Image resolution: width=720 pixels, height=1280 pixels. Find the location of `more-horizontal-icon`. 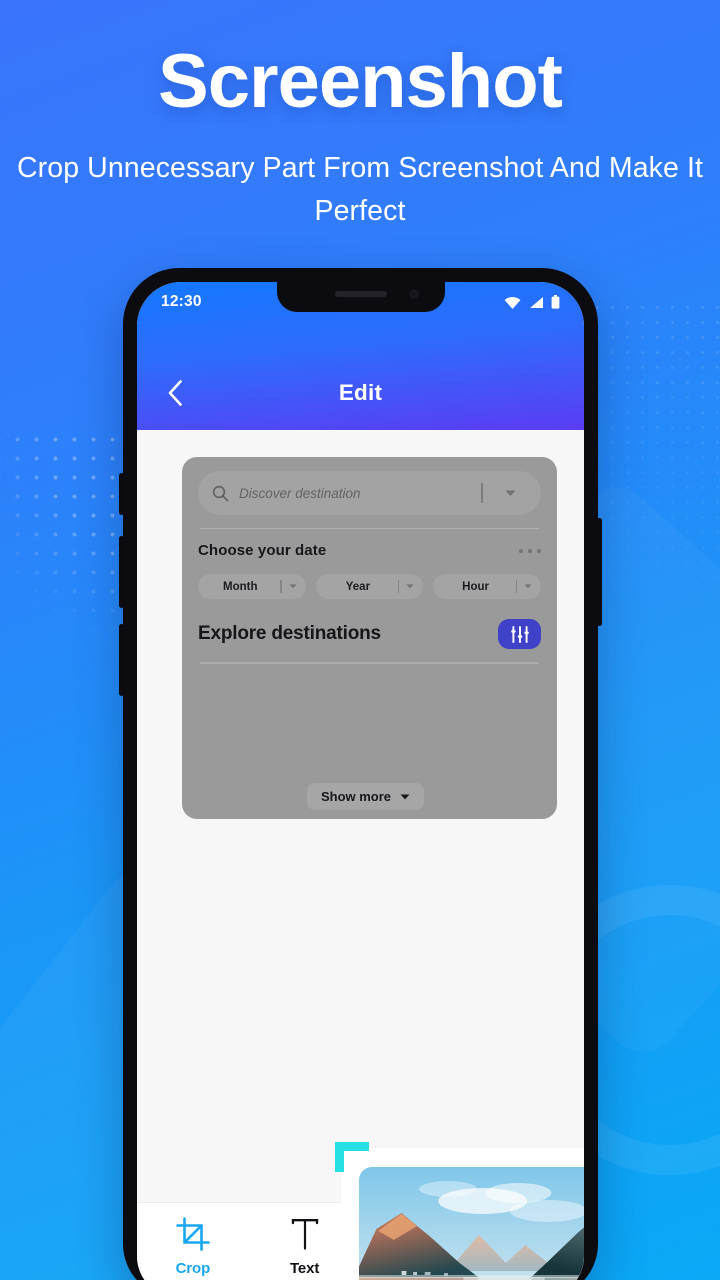

more-horizontal-icon is located at coordinates (530, 551).